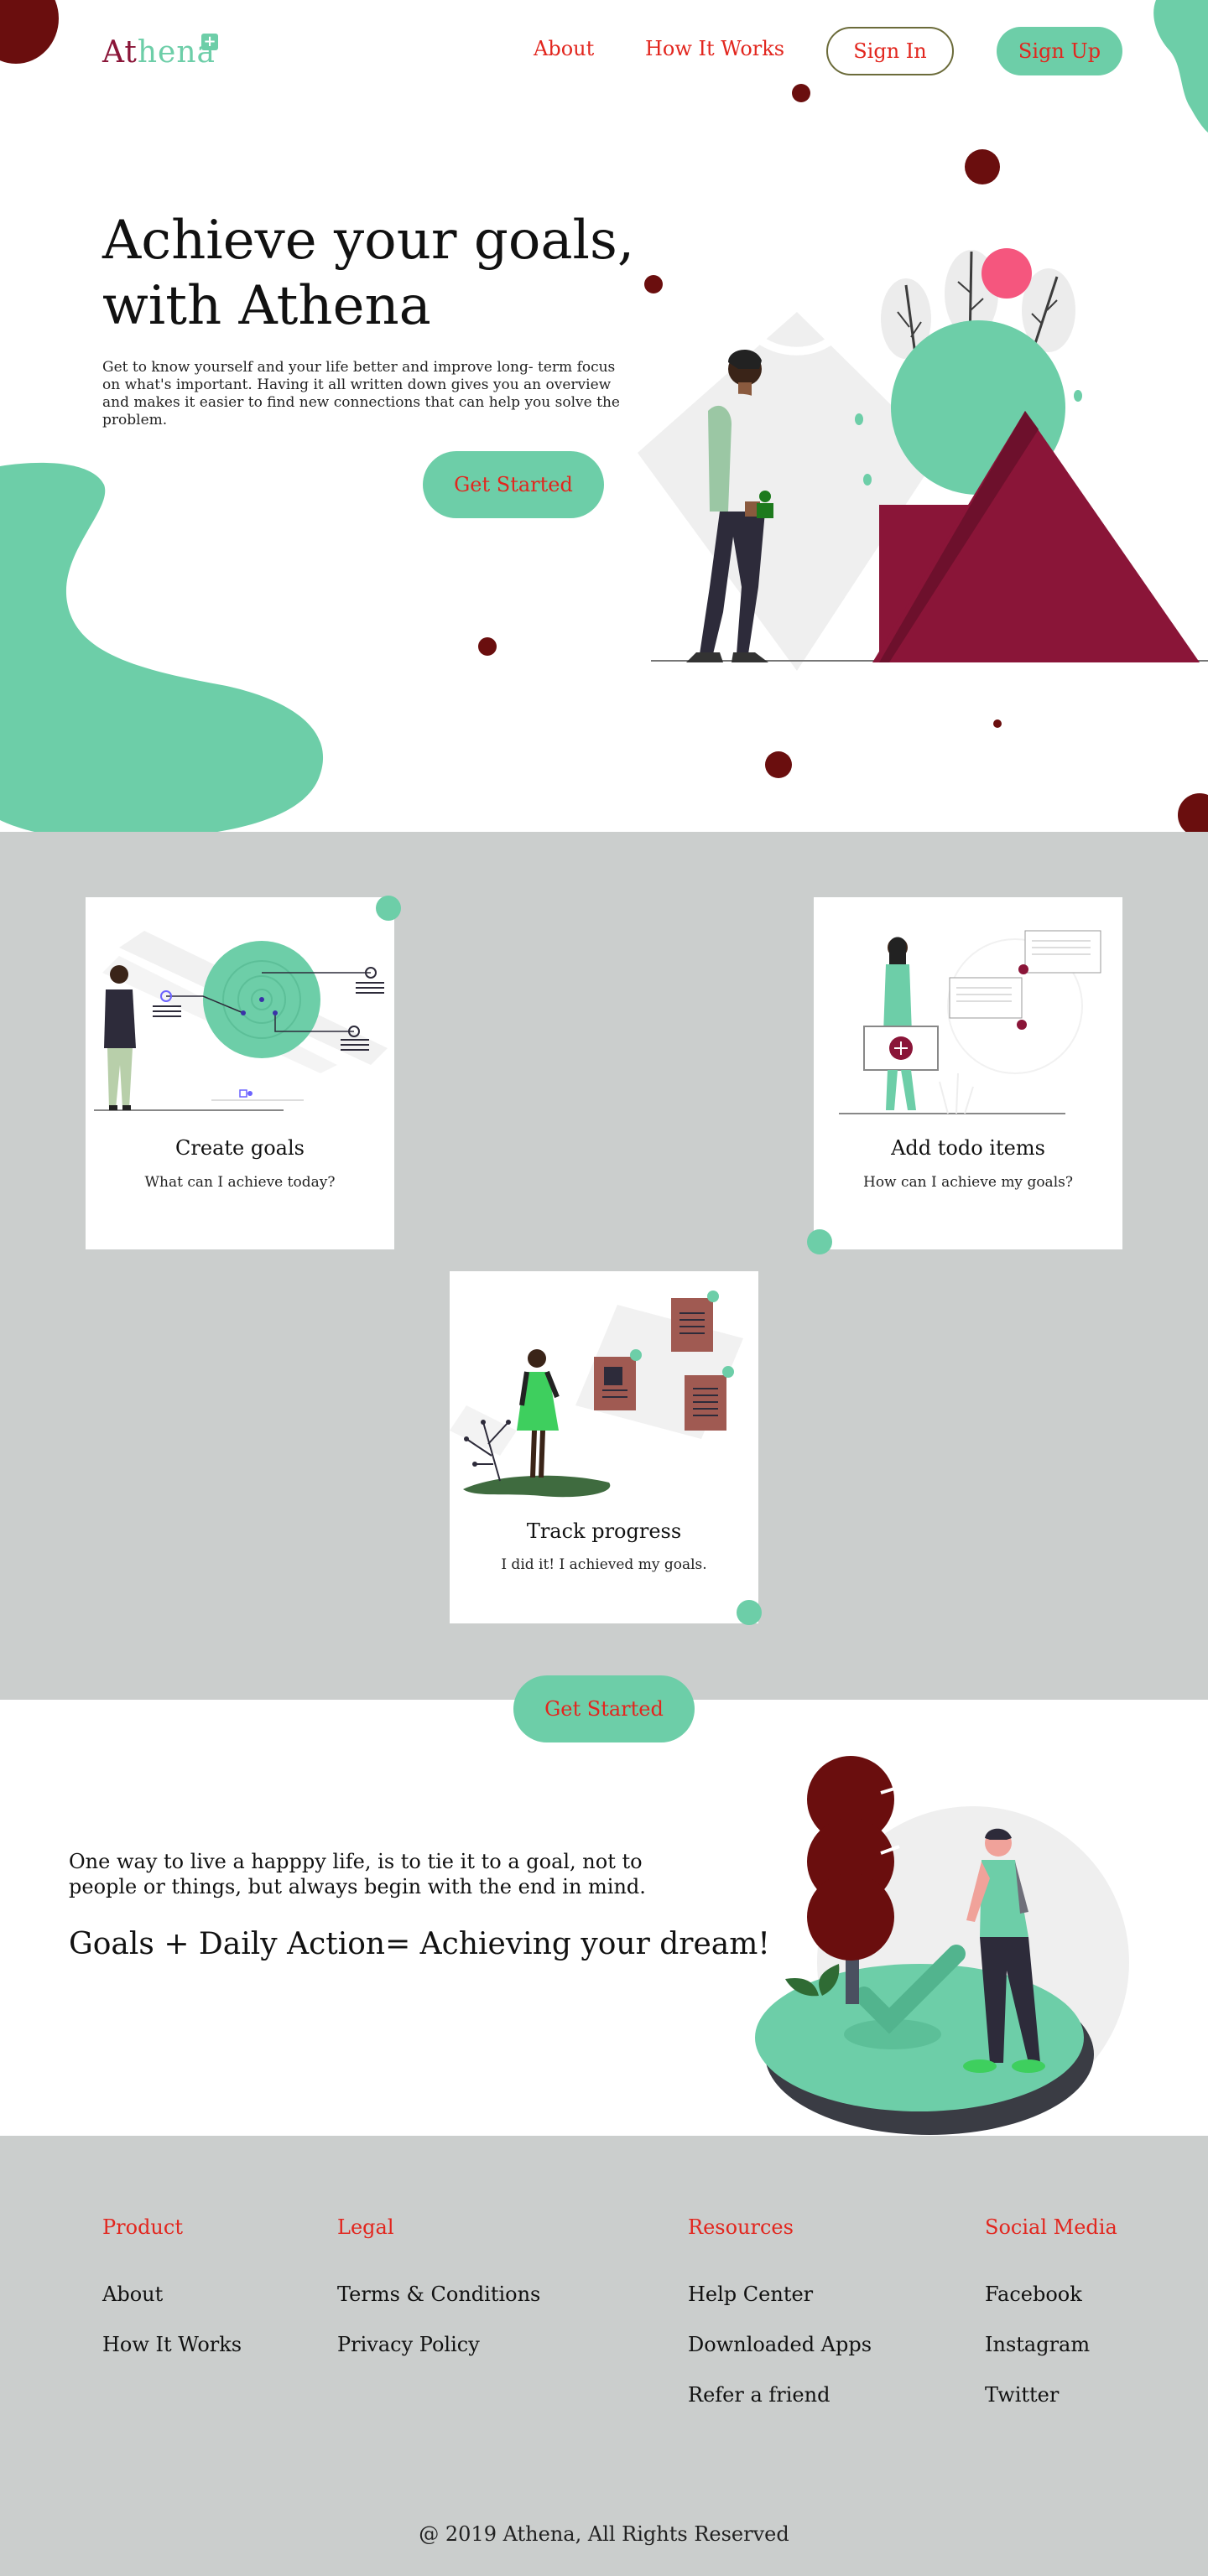 The width and height of the screenshot is (1208, 2576). I want to click on footer-link-how-it-works: How It Works, so click(172, 2344).